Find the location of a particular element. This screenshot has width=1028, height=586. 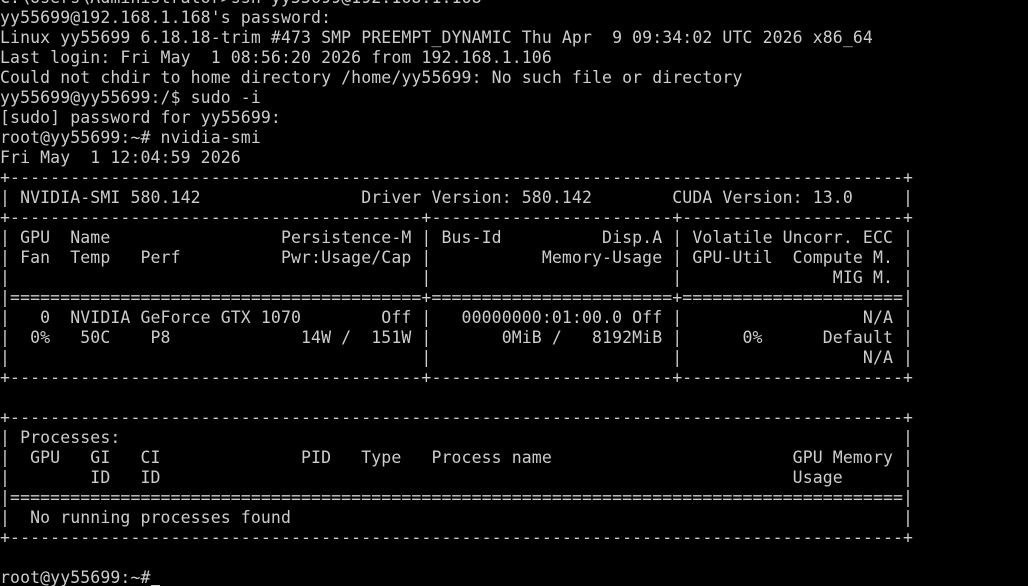

terminal-line: | No running processes found | is located at coordinates (457, 517).